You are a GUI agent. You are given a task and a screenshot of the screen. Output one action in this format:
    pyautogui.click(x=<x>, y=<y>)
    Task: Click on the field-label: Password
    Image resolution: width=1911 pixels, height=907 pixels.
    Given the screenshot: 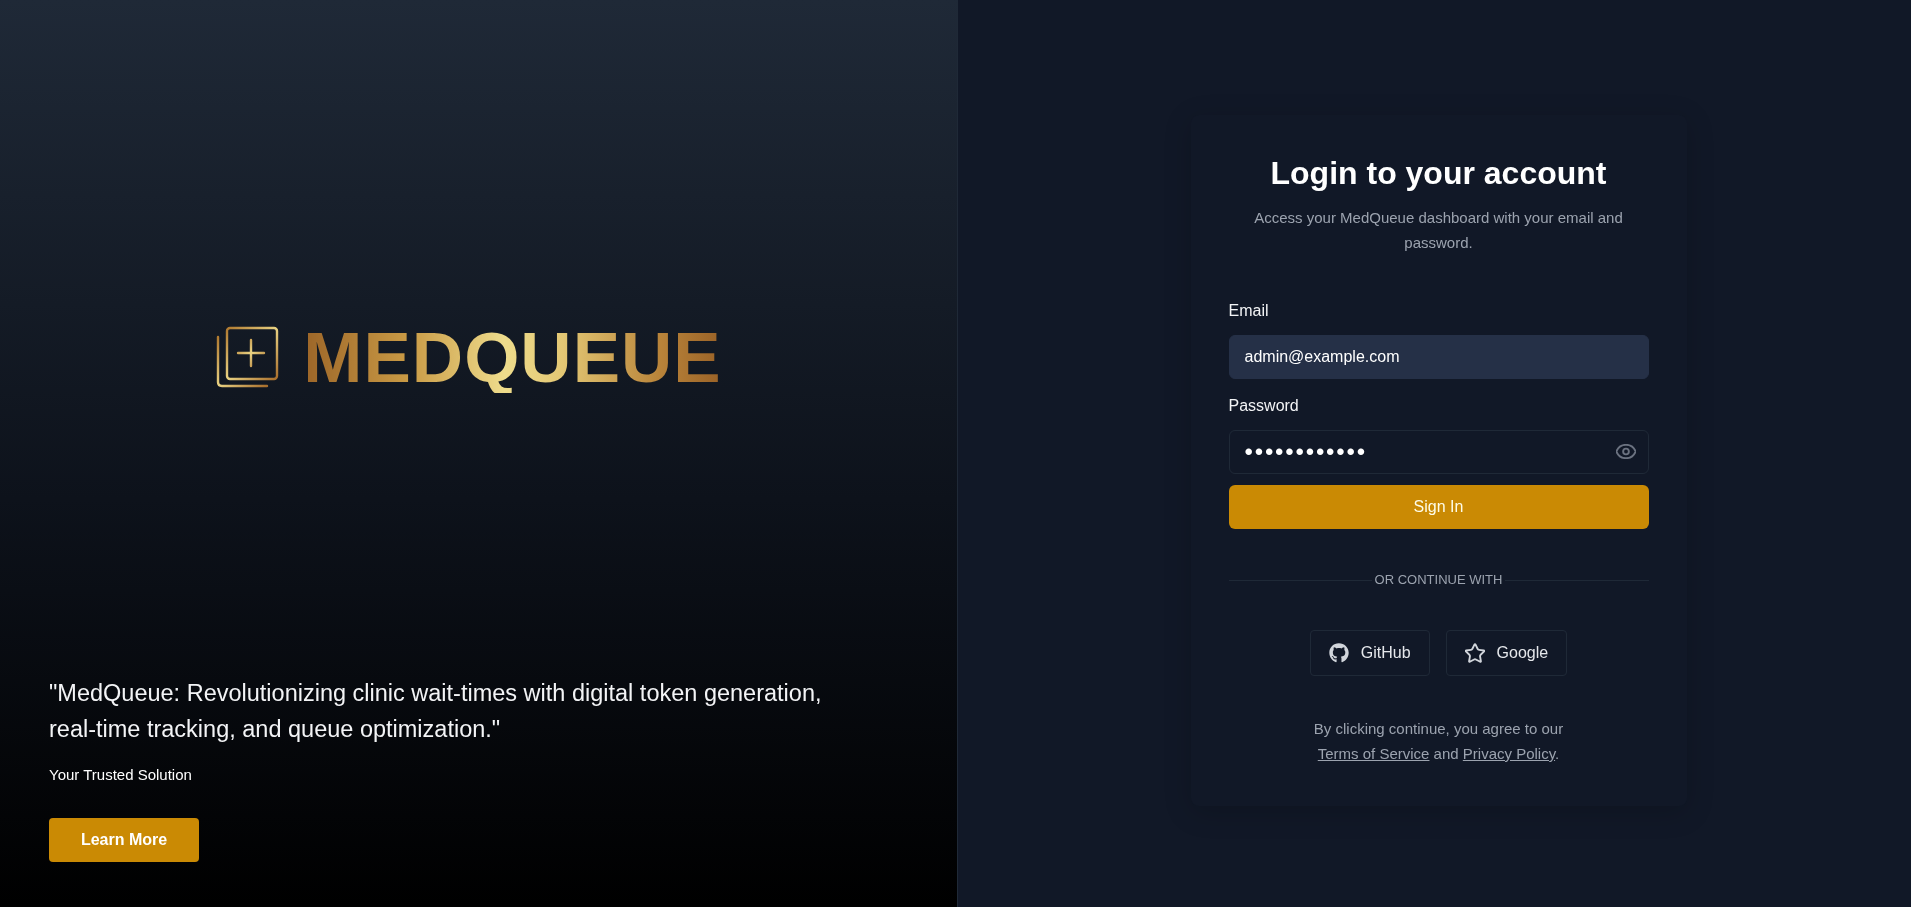 What is the action you would take?
    pyautogui.click(x=1263, y=406)
    